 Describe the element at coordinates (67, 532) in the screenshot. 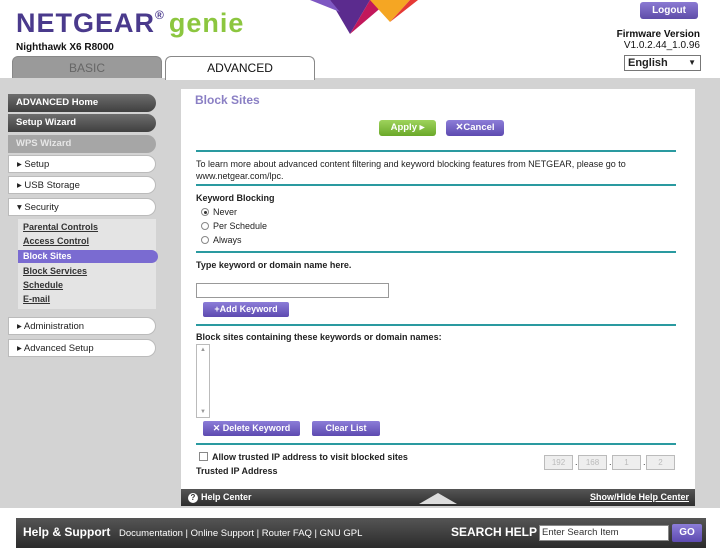

I see `help-support-title: Help & Support` at that location.